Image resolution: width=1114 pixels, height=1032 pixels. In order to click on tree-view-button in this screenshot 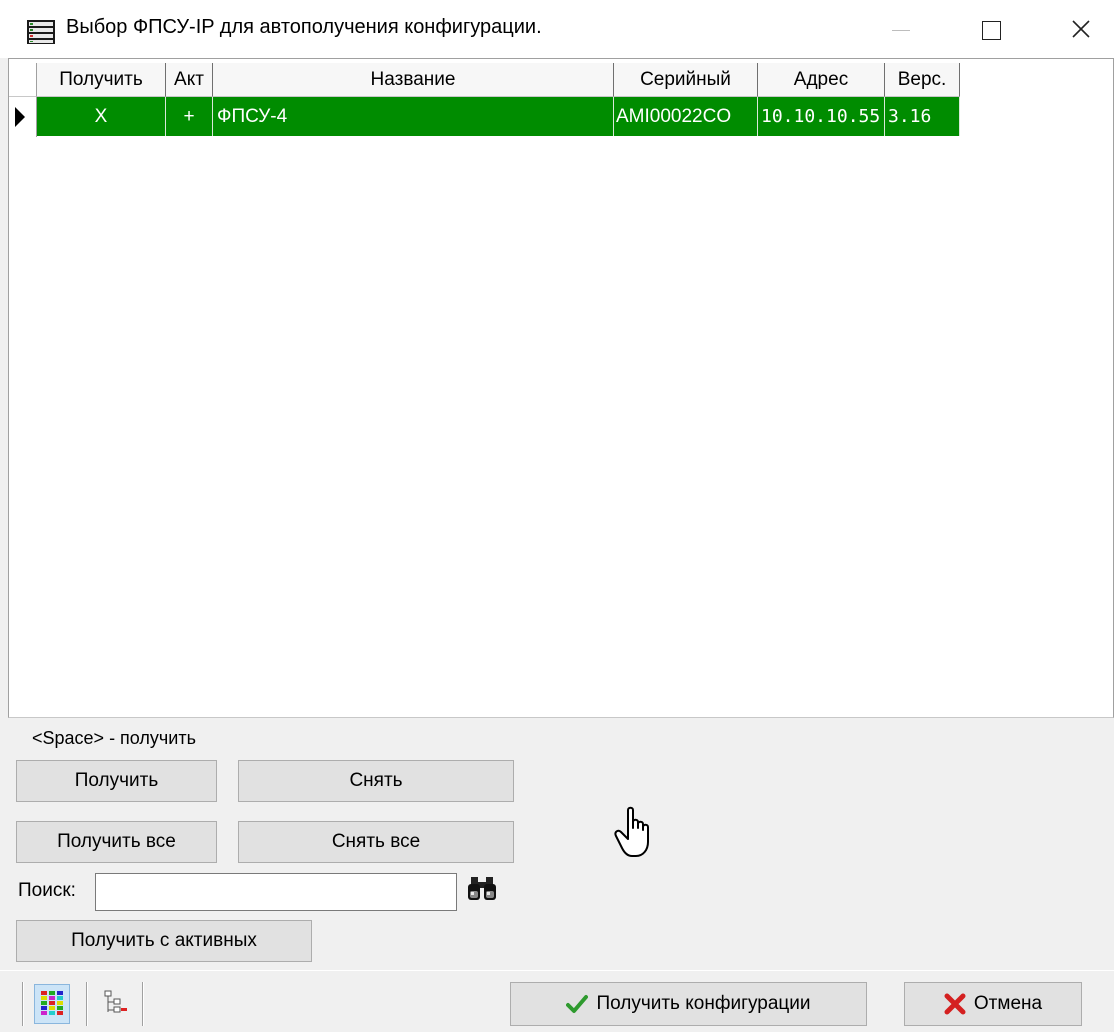, I will do `click(116, 1004)`.